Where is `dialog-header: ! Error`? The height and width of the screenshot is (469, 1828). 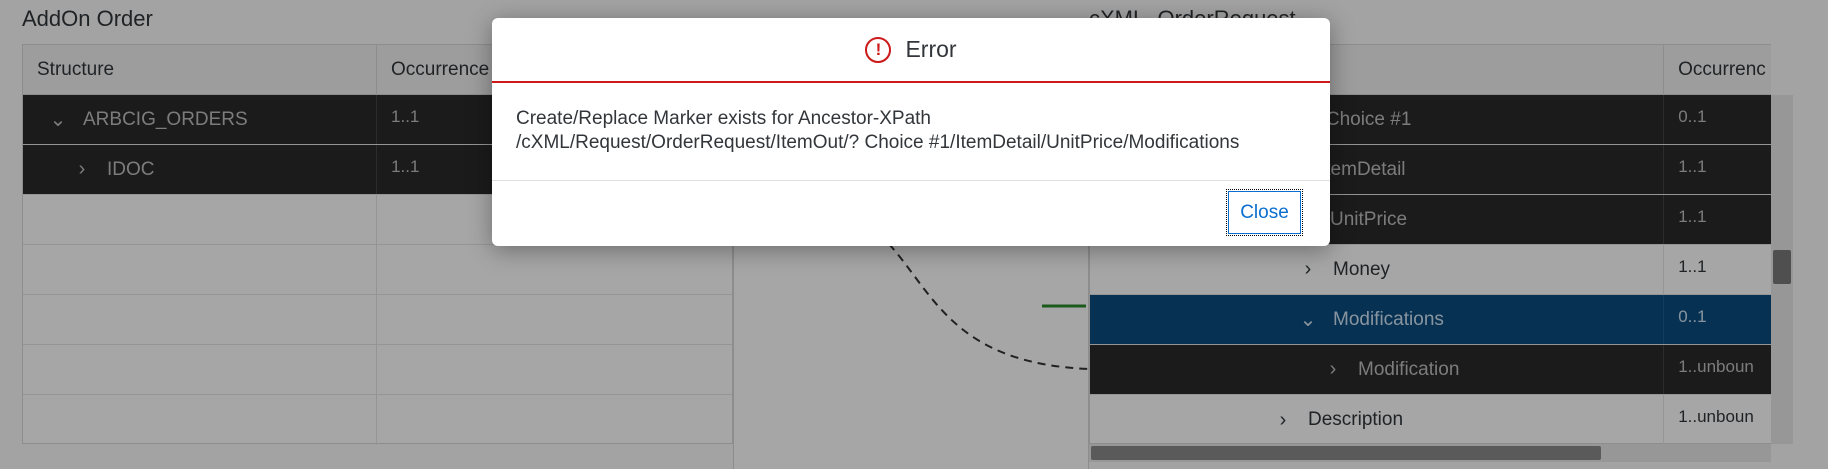
dialog-header: ! Error is located at coordinates (911, 50).